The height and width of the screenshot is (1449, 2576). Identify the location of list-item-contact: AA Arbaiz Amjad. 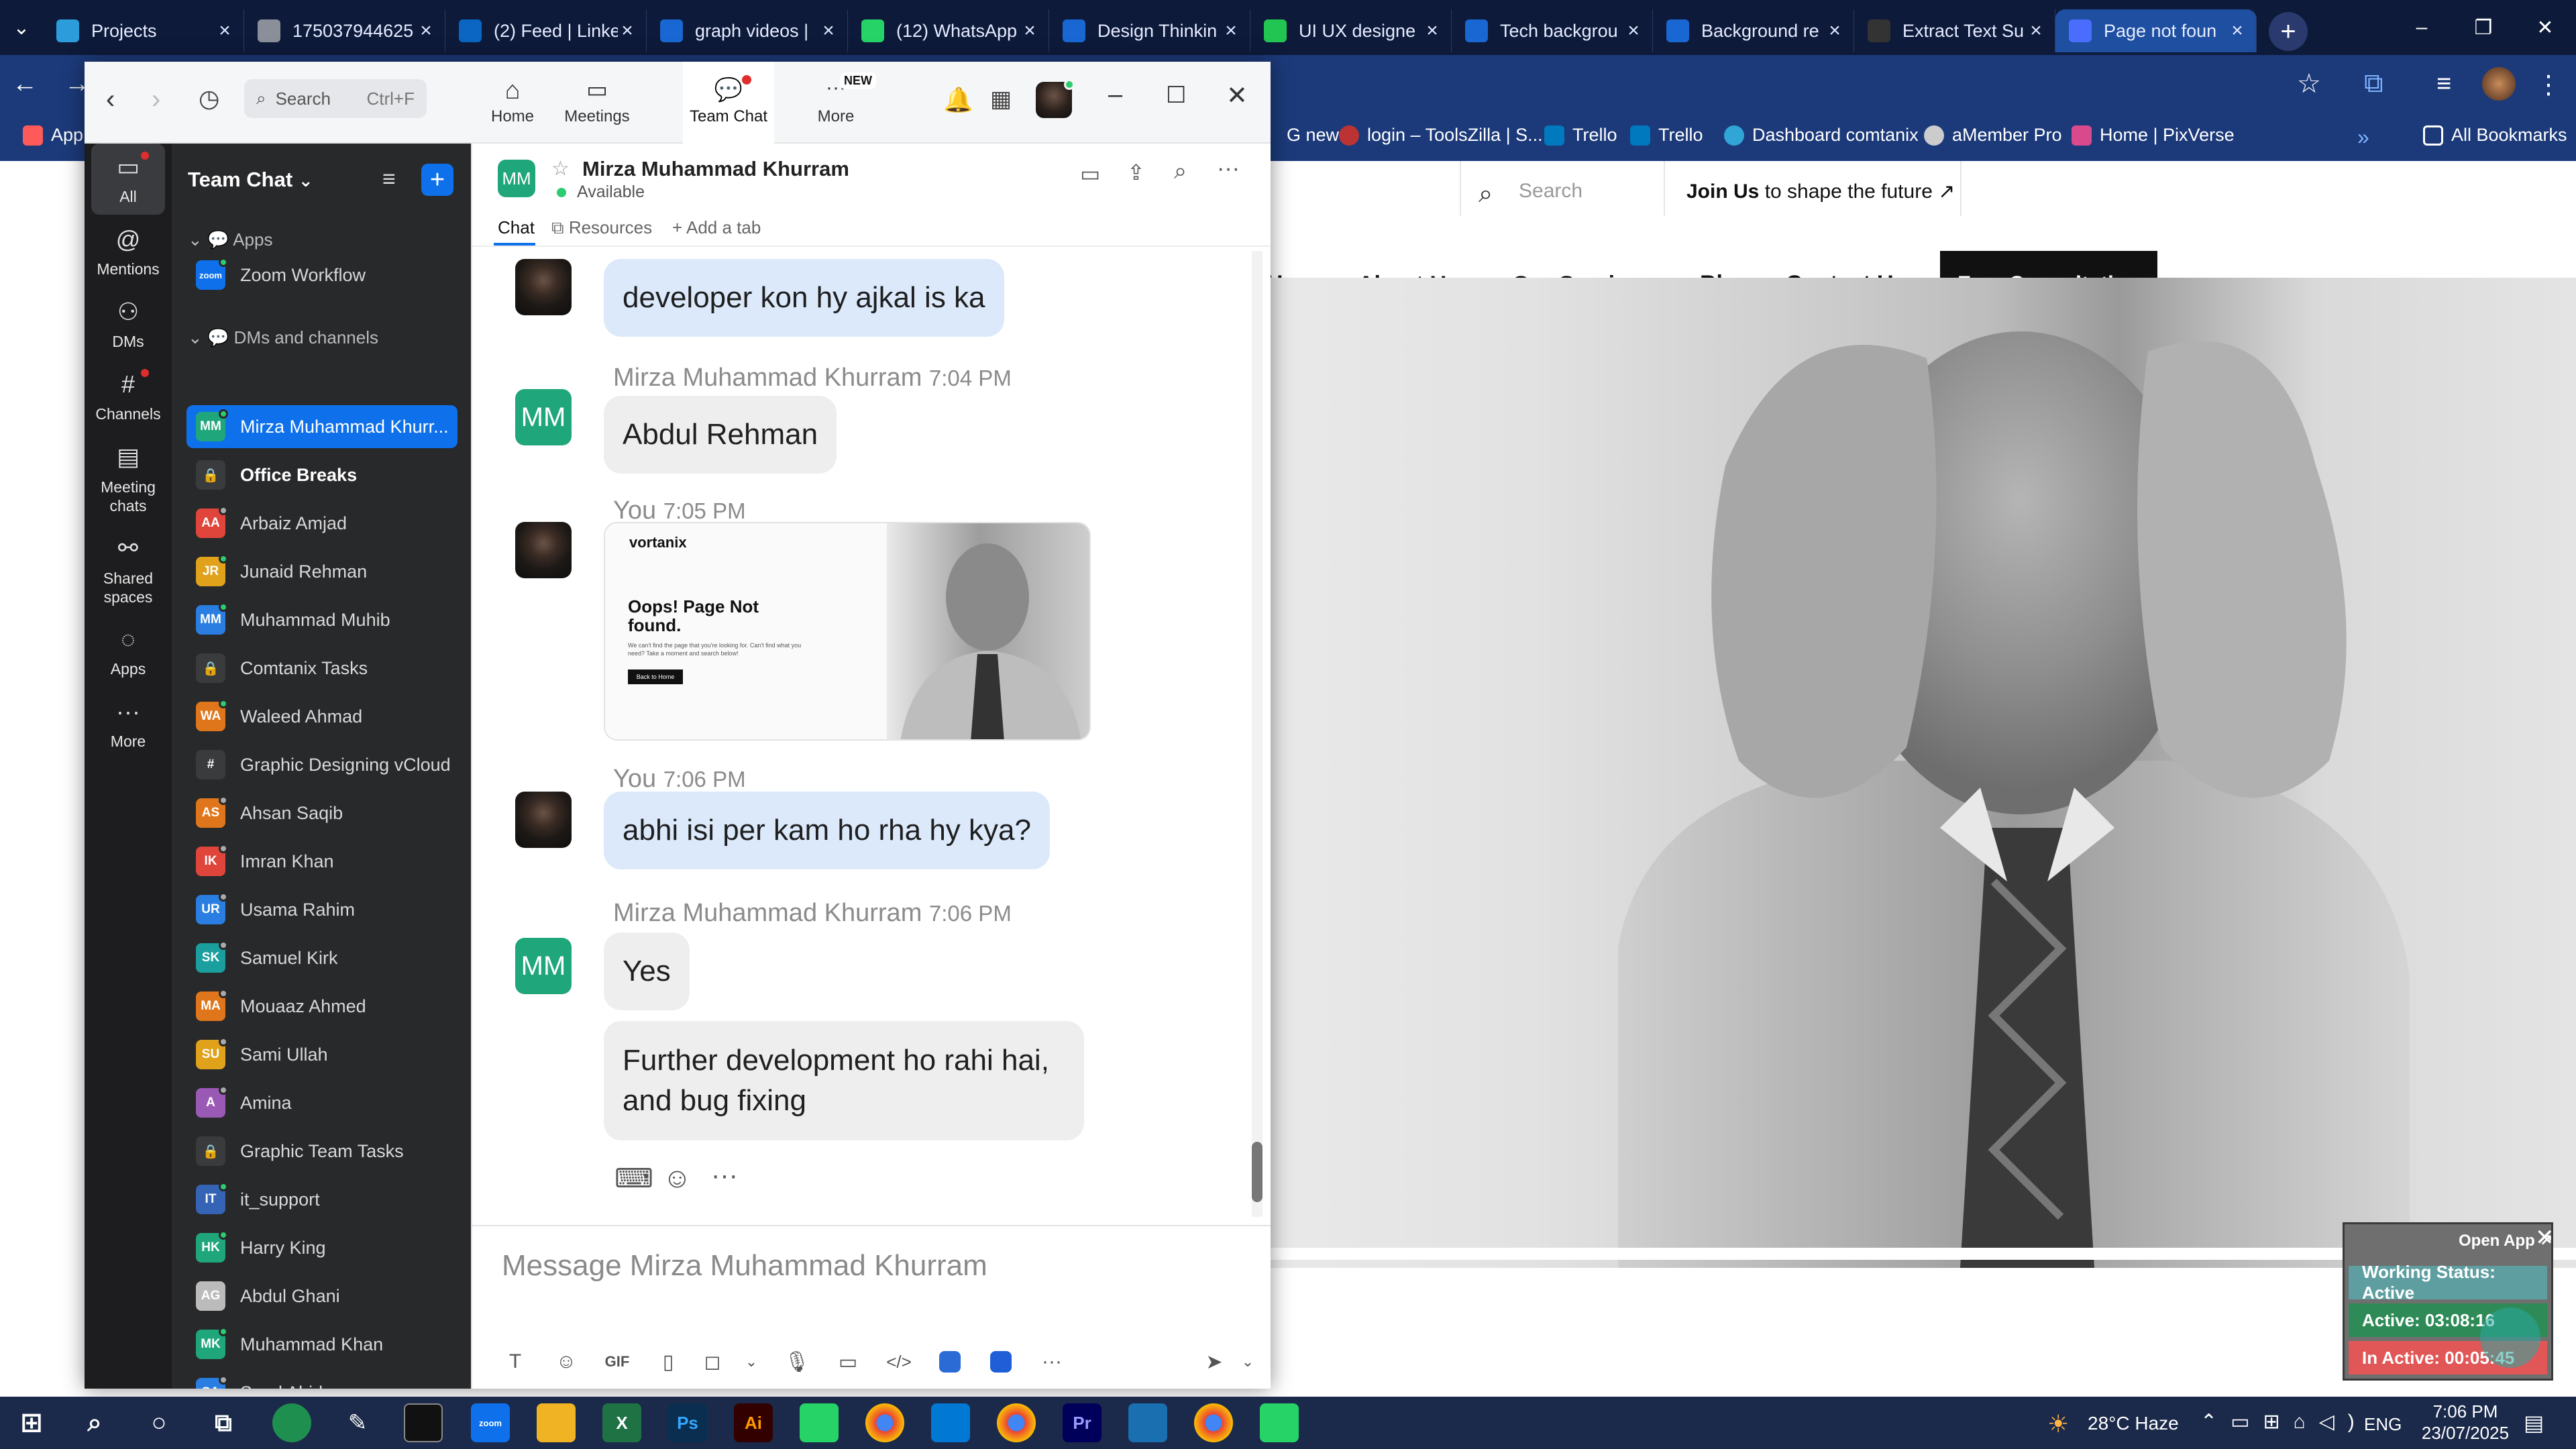
(322, 523).